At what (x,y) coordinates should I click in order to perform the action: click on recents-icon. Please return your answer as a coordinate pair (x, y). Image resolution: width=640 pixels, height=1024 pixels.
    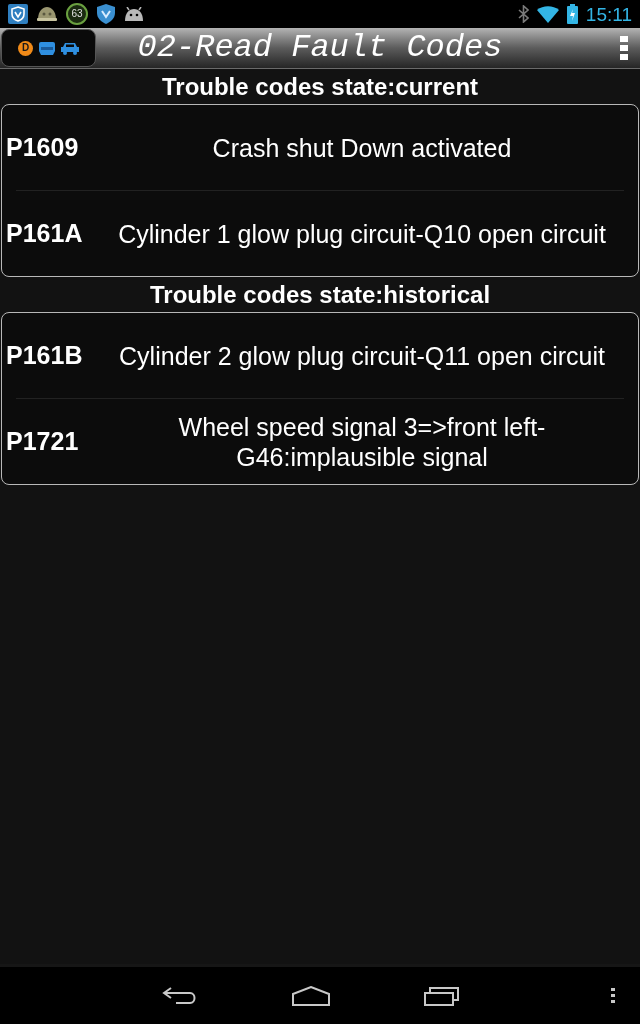
    Looking at the image, I should click on (442, 995).